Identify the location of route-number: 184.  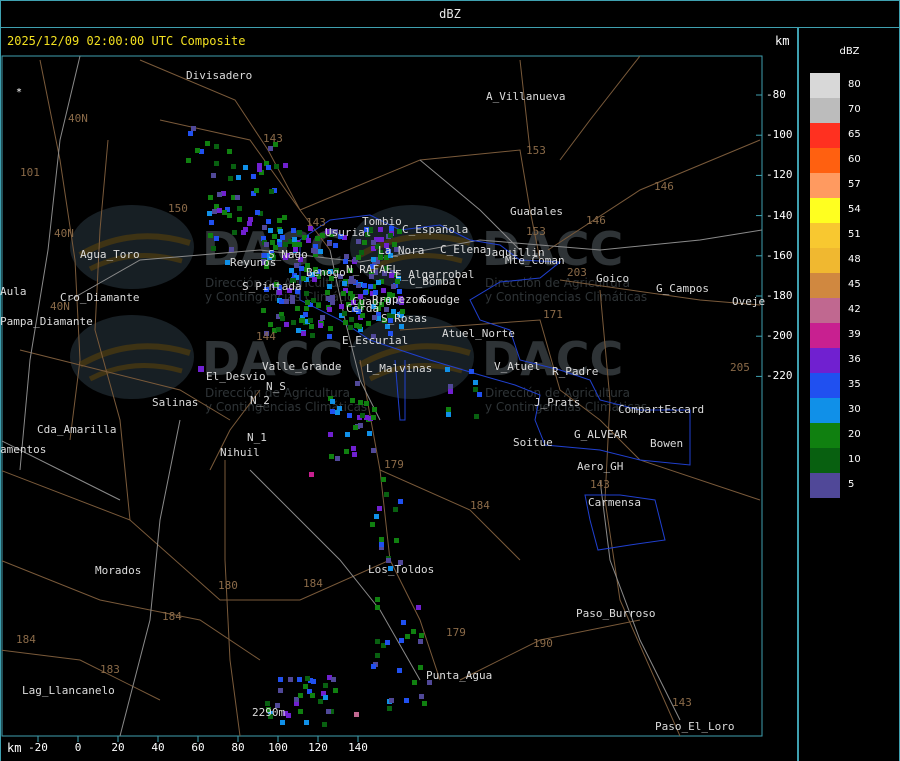
(26, 639).